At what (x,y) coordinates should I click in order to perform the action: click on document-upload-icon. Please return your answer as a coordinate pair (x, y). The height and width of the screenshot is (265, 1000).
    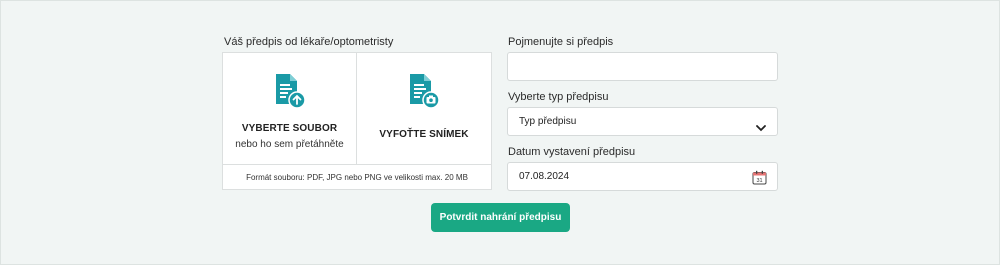
    Looking at the image, I should click on (290, 93).